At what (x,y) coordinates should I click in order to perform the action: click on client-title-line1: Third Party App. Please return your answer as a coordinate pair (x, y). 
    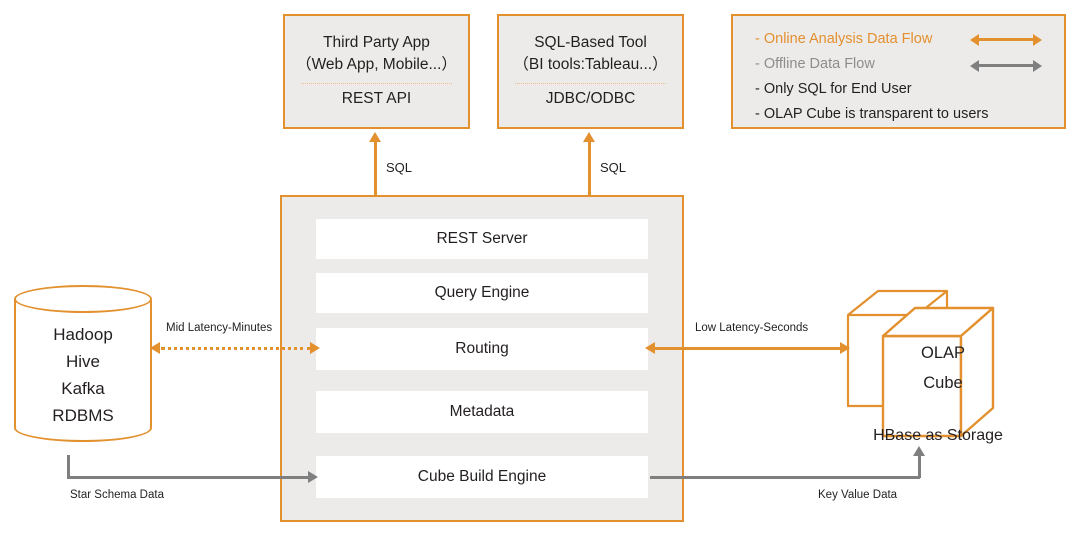
    Looking at the image, I should click on (376, 42).